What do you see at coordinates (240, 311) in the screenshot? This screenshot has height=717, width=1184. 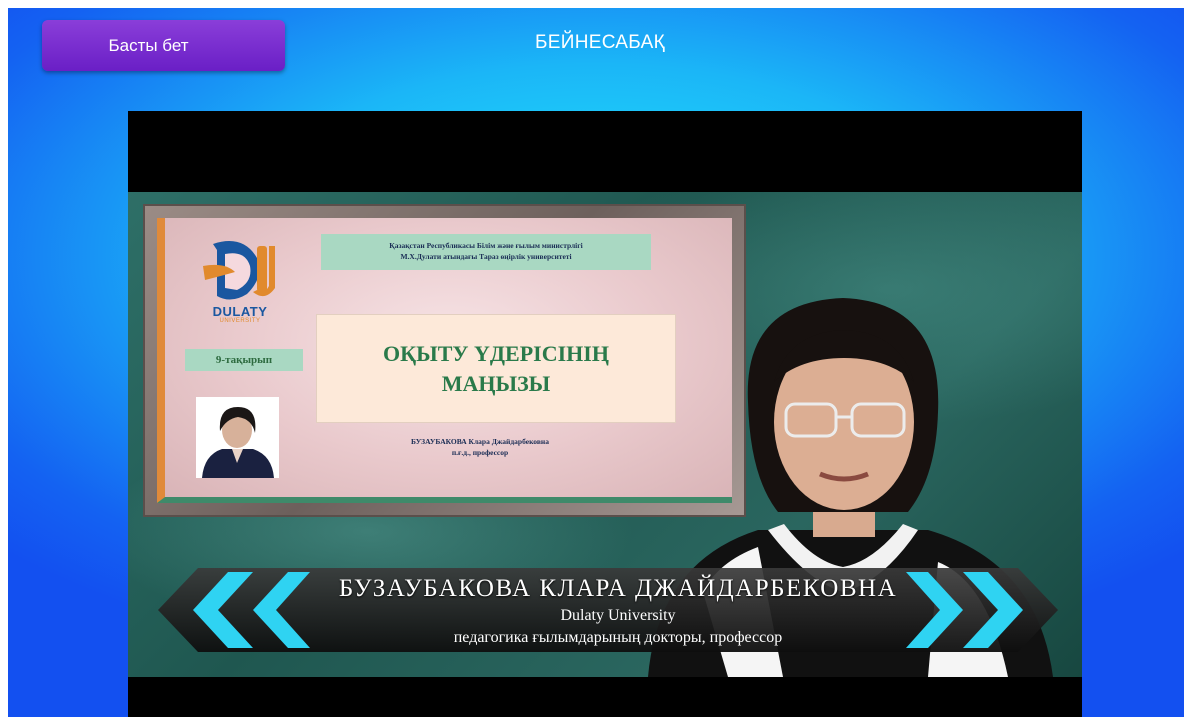 I see `logo-text: DULATY` at bounding box center [240, 311].